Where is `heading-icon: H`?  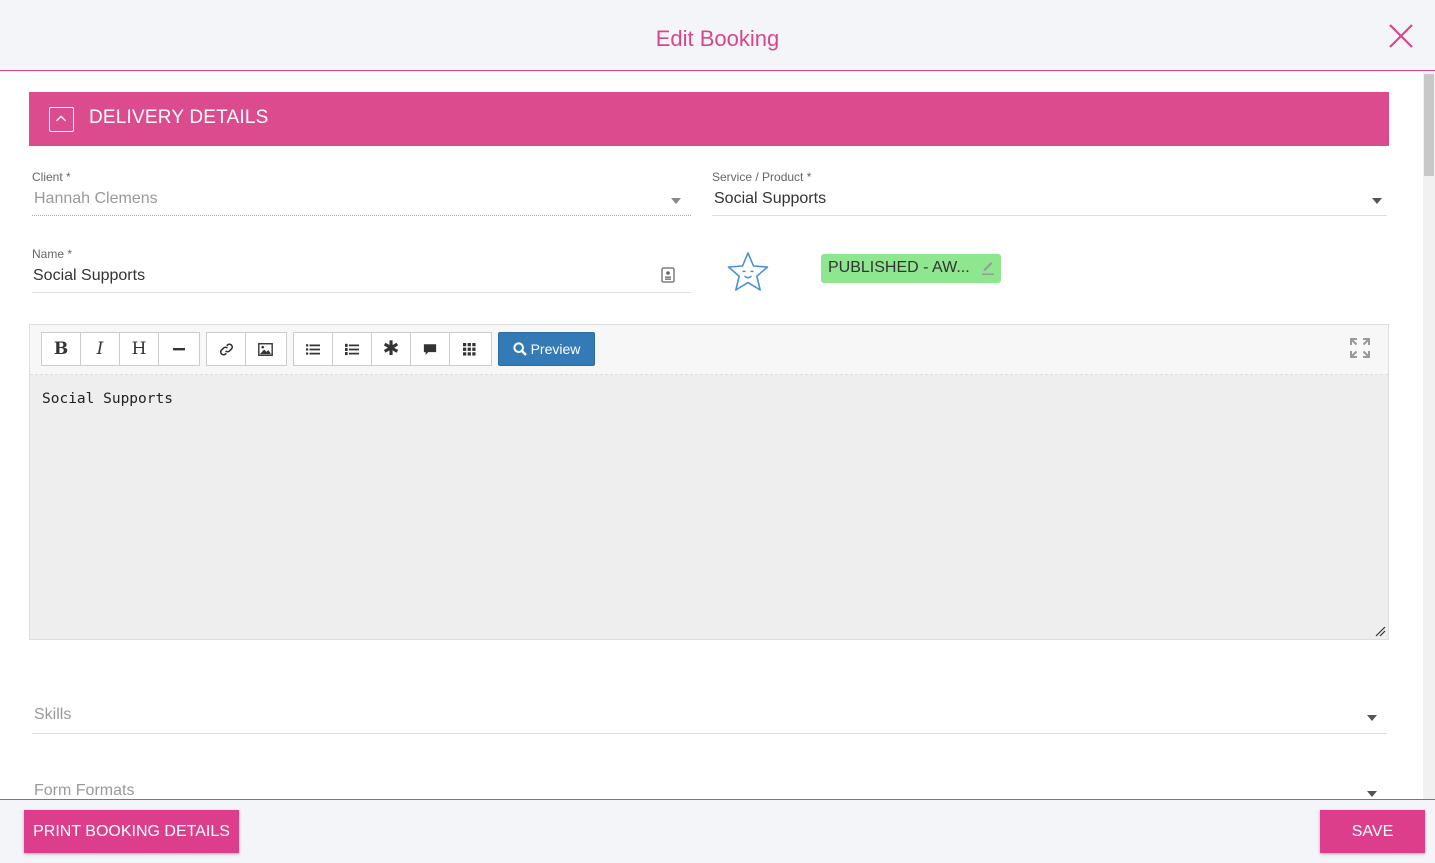
heading-icon: H is located at coordinates (139, 349).